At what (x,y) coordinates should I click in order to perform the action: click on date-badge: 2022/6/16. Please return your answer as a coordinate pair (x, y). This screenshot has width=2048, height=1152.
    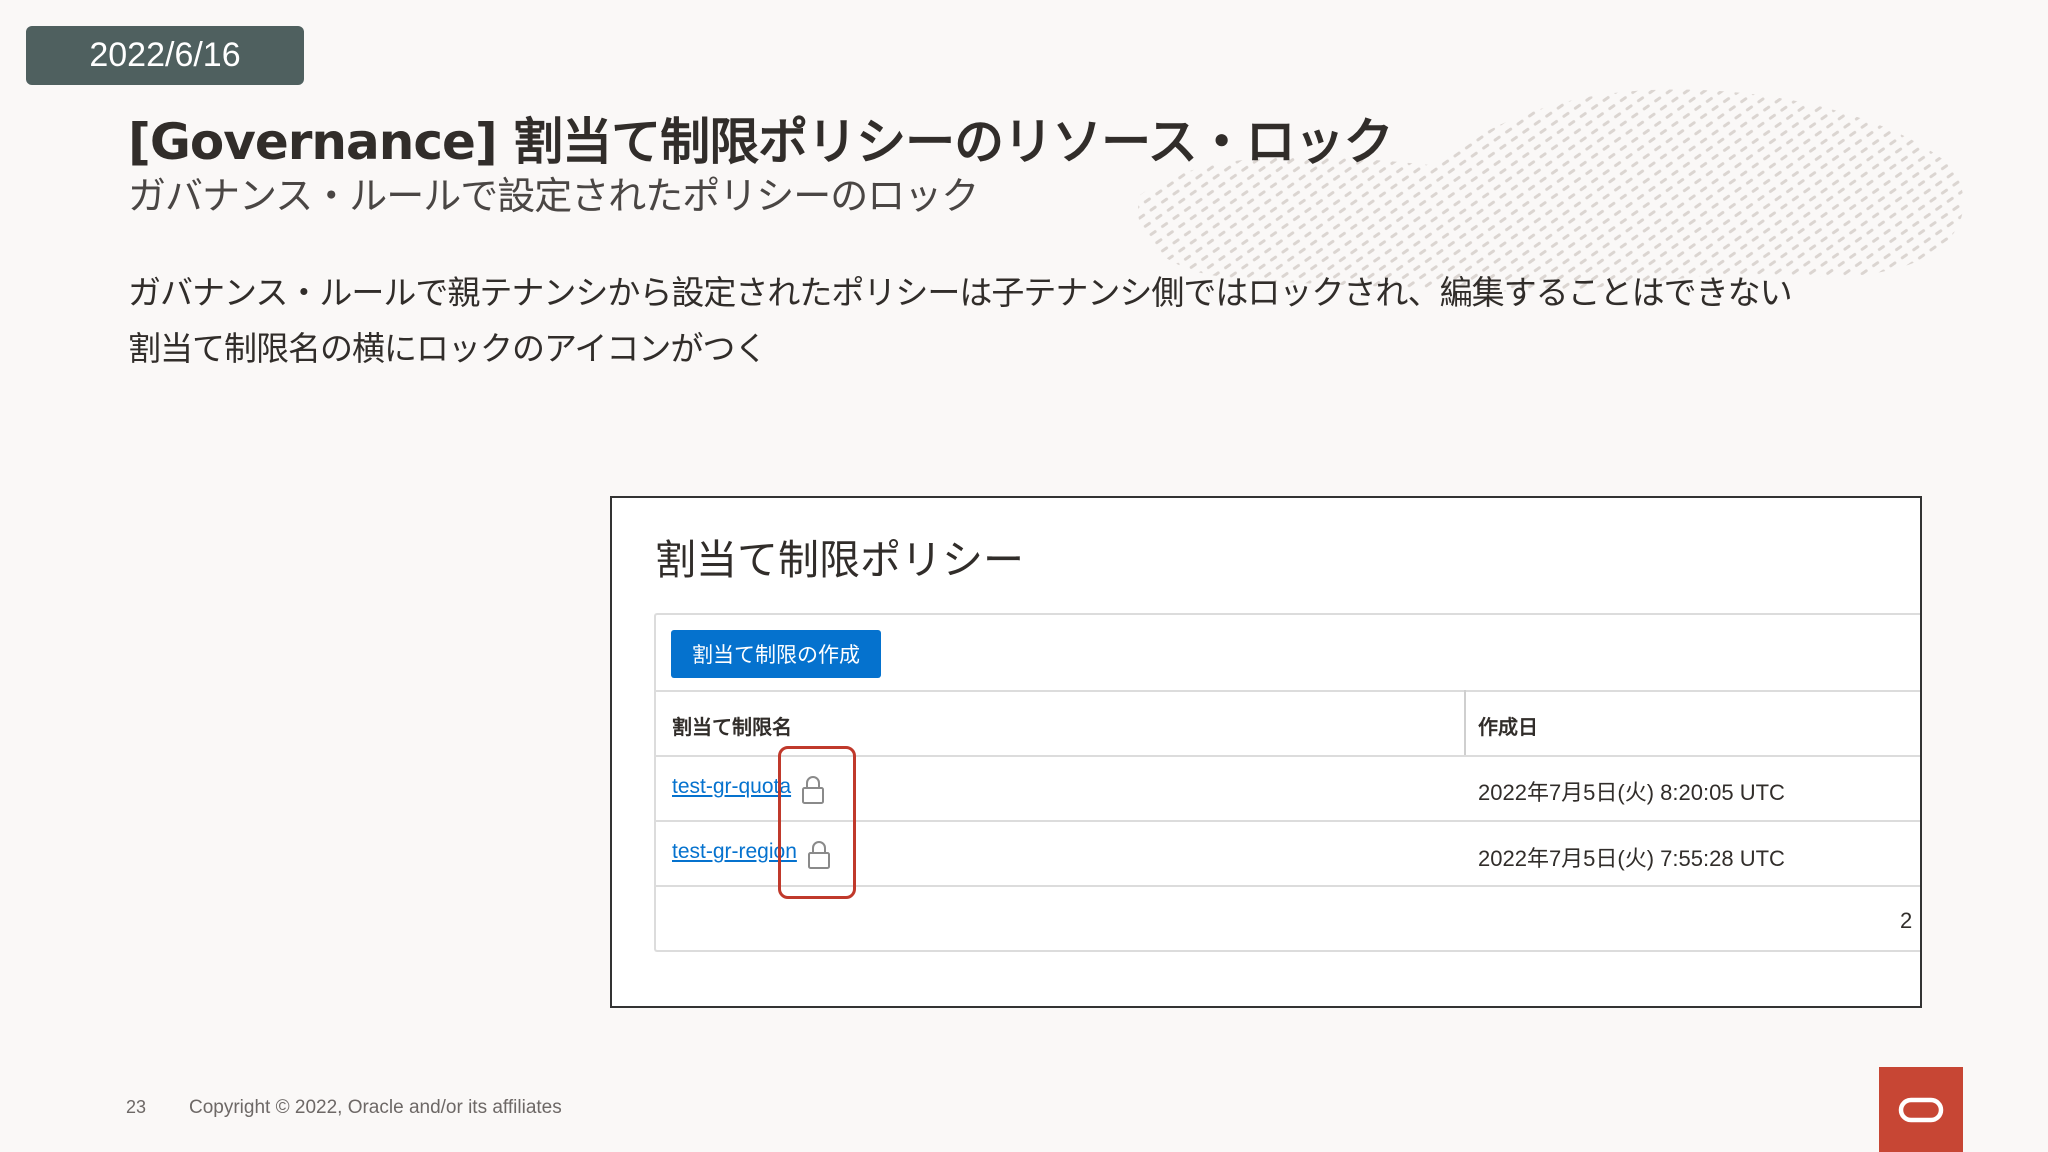
    Looking at the image, I should click on (165, 55).